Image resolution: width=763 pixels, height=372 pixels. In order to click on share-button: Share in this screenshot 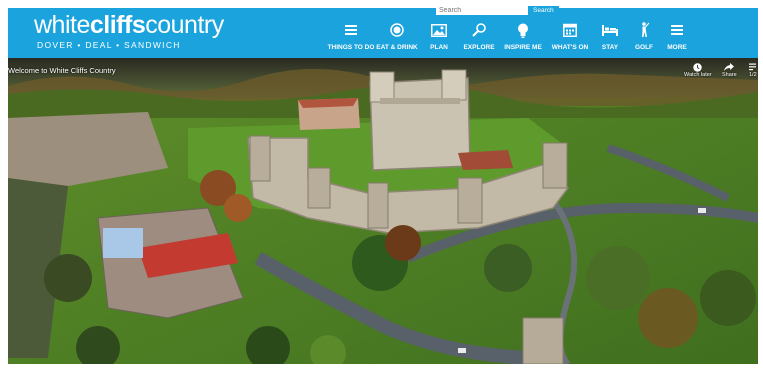, I will do `click(729, 70)`.